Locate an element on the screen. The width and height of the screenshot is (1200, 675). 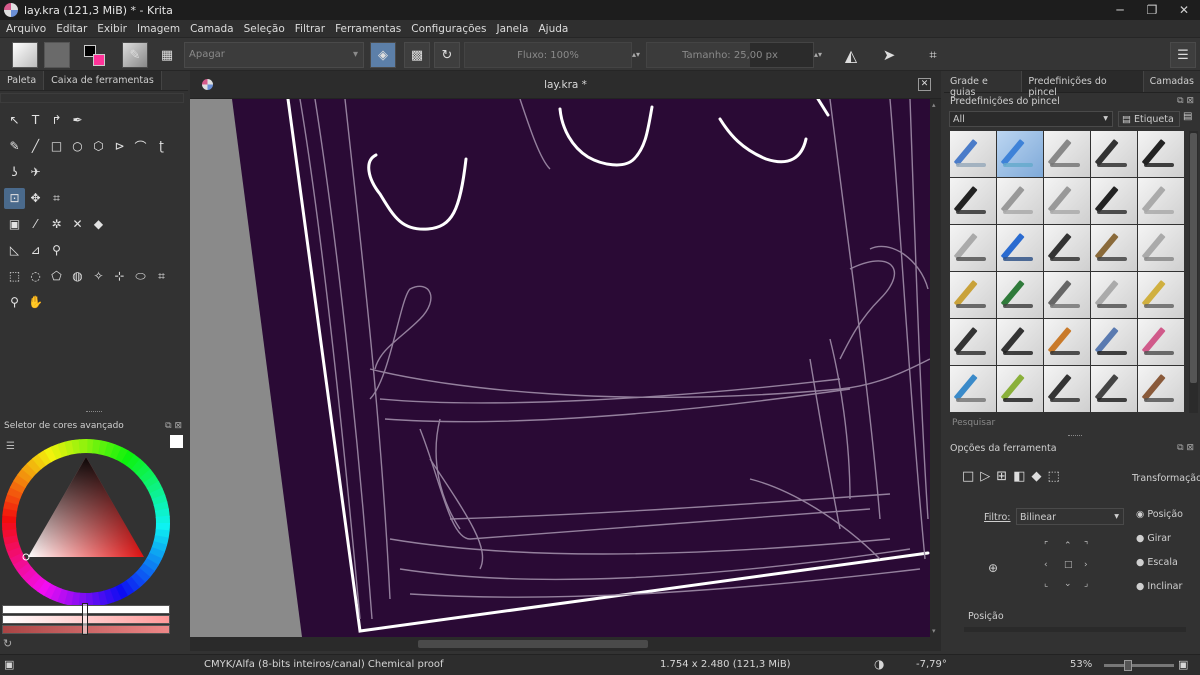
slider-handle is located at coordinates (85, 619).